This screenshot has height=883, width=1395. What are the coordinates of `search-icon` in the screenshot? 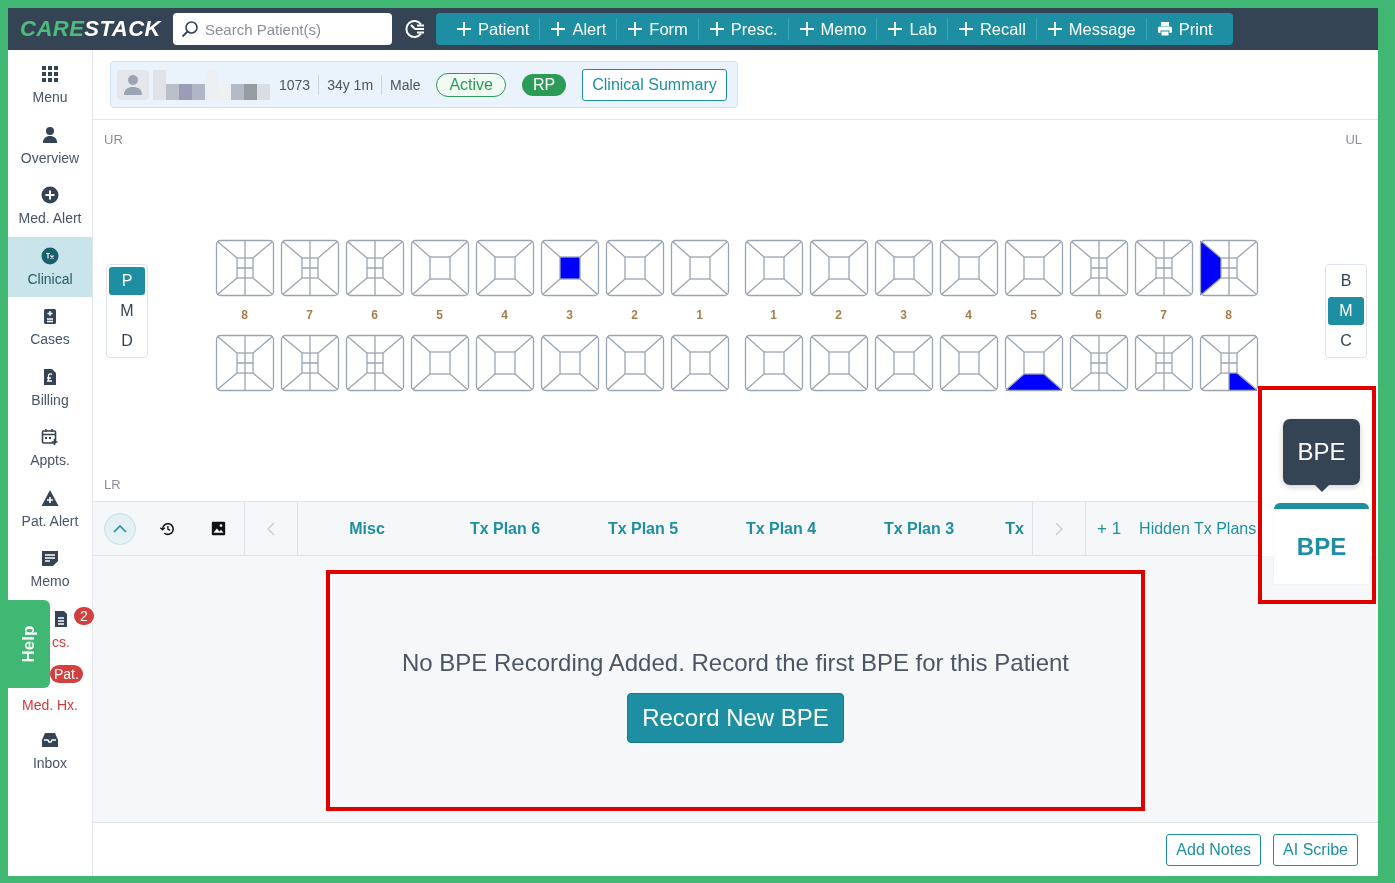 It's located at (190, 29).